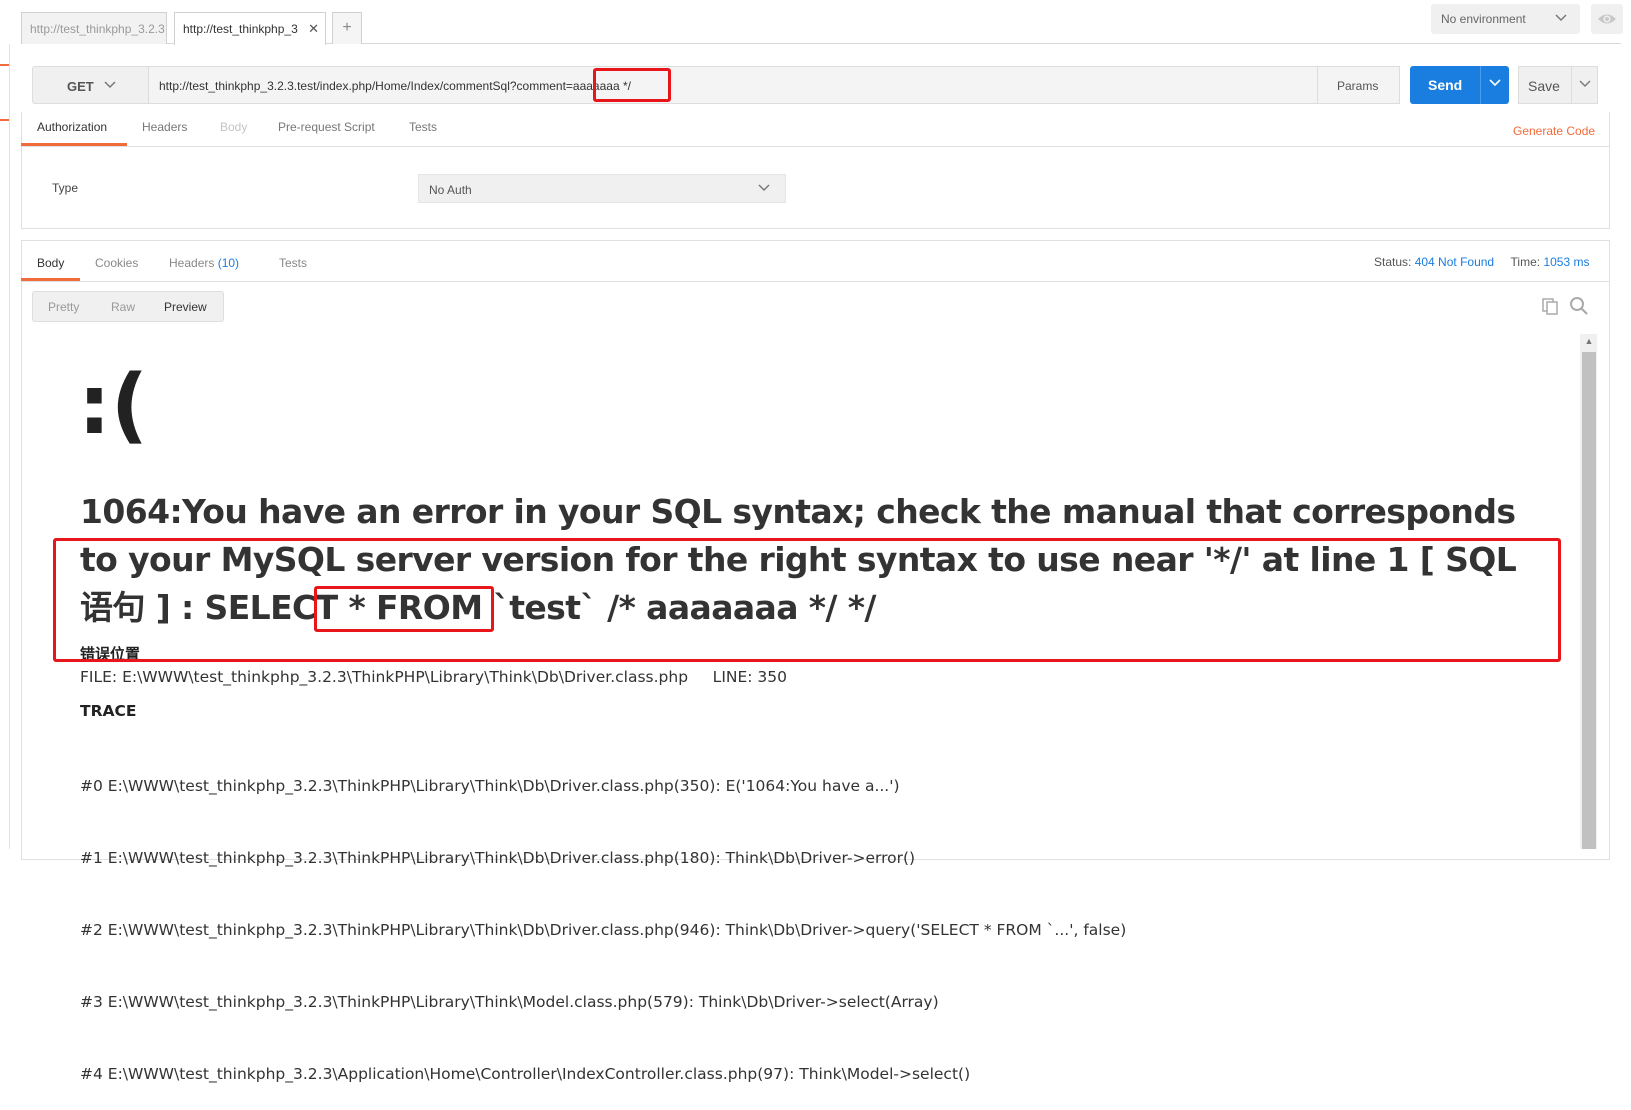 The width and height of the screenshot is (1631, 1110). What do you see at coordinates (164, 127) in the screenshot?
I see `tab-headers: Headers` at bounding box center [164, 127].